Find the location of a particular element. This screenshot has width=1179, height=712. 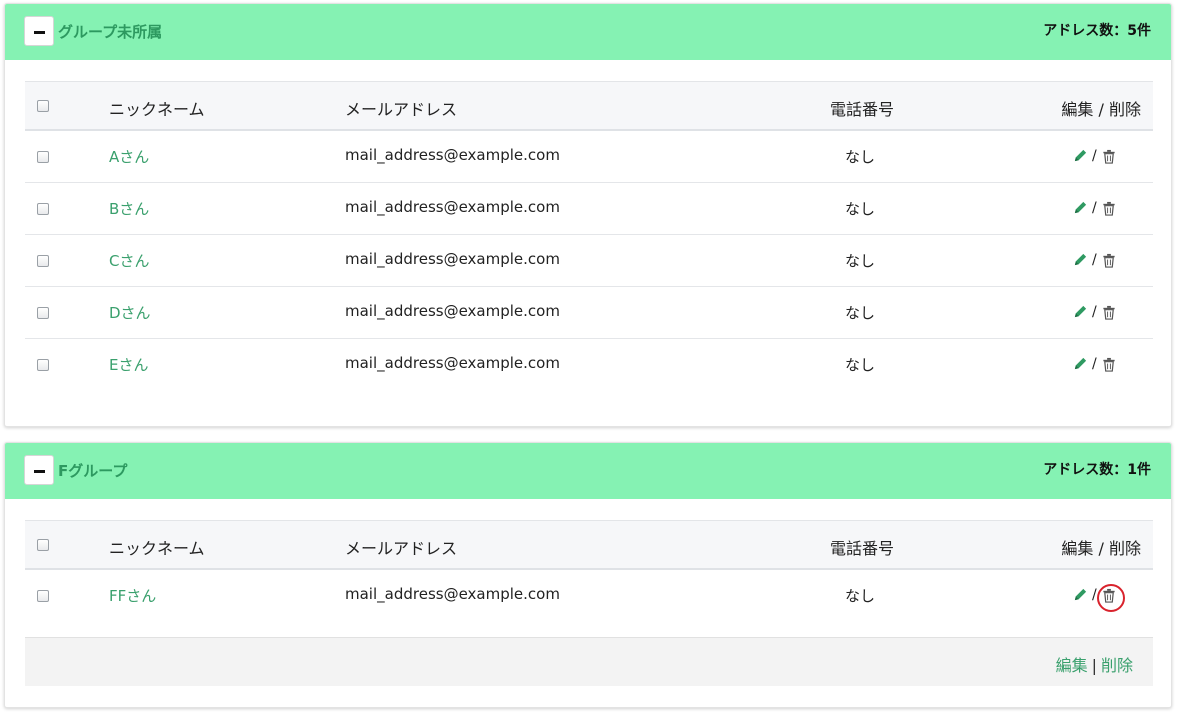

address-count: アドレス数：5件 is located at coordinates (1097, 31).